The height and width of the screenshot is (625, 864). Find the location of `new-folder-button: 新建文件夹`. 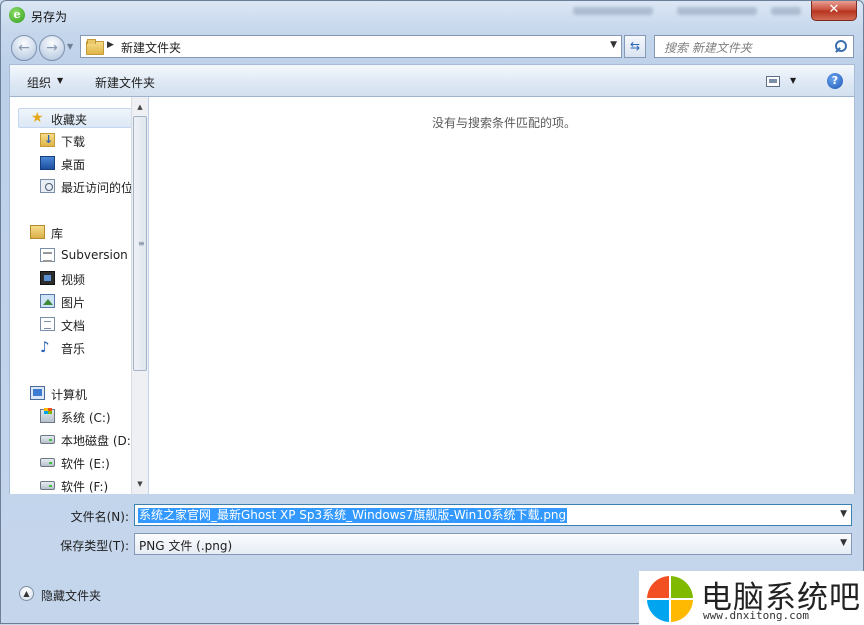

new-folder-button: 新建文件夹 is located at coordinates (125, 82).